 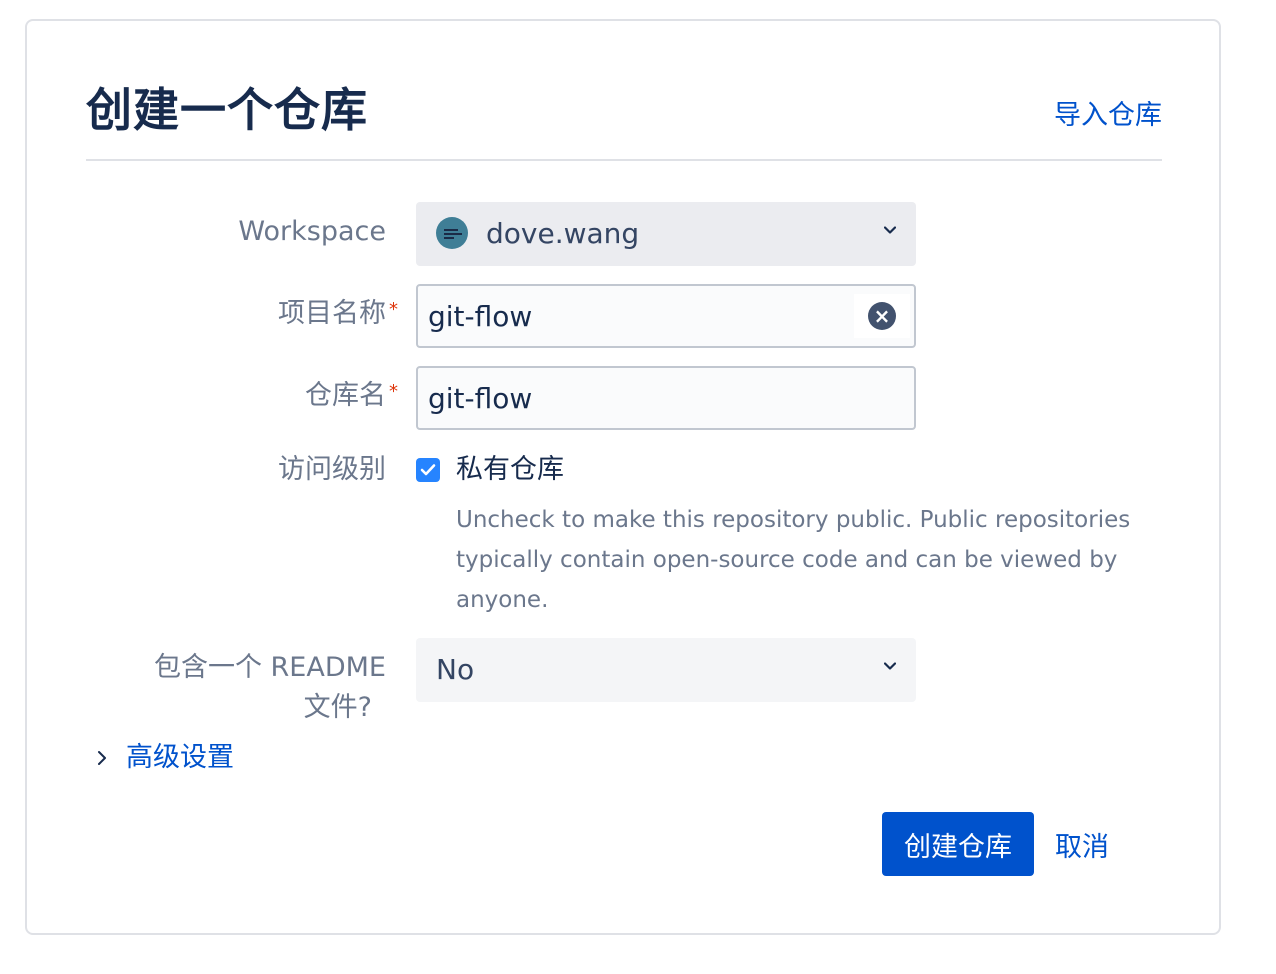 What do you see at coordinates (624, 160) in the screenshot?
I see `header-divider` at bounding box center [624, 160].